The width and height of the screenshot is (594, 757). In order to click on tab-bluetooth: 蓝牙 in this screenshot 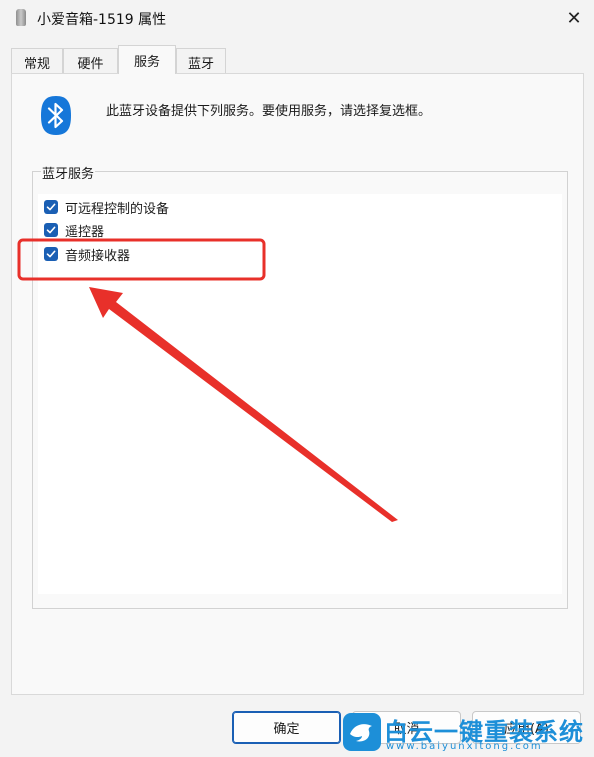, I will do `click(201, 60)`.